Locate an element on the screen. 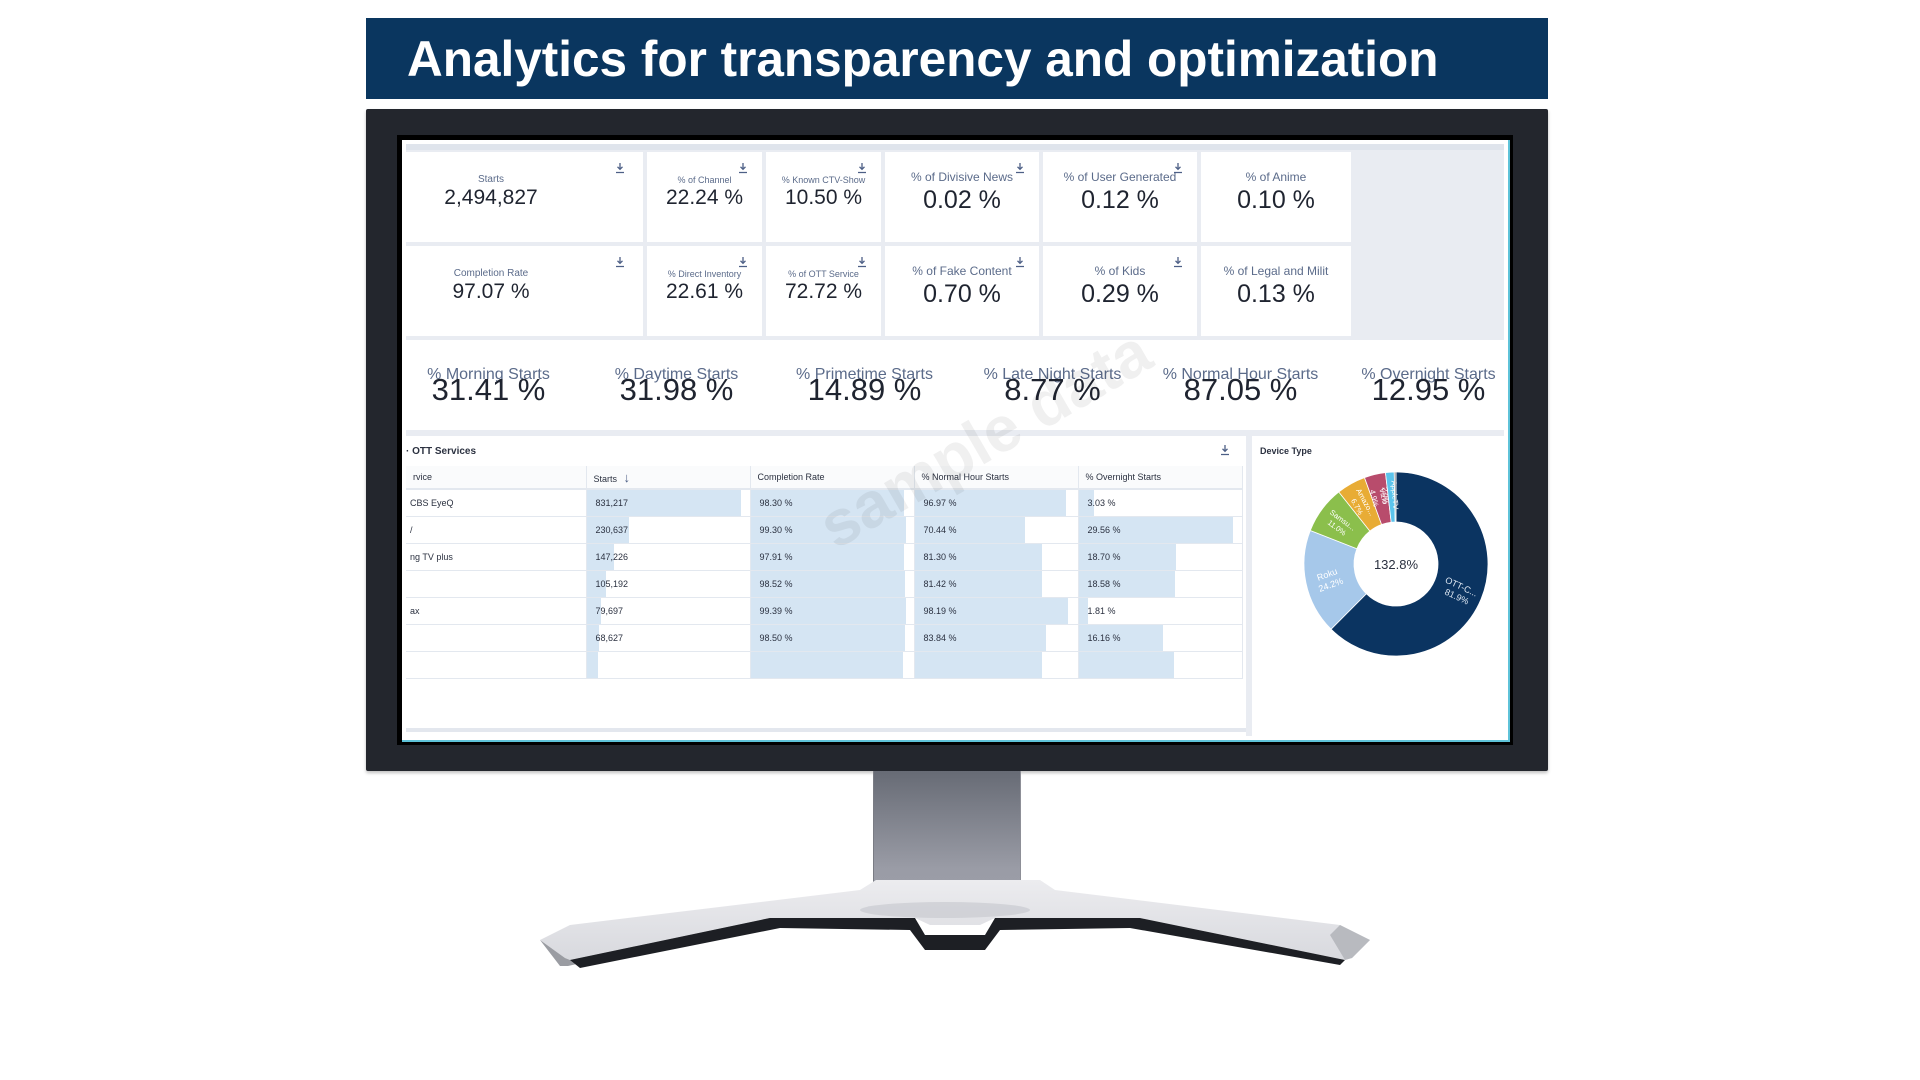 Image resolution: width=1920 pixels, height=1080 pixels. kpi-card: % of User Generated 0.12 % is located at coordinates (1120, 197).